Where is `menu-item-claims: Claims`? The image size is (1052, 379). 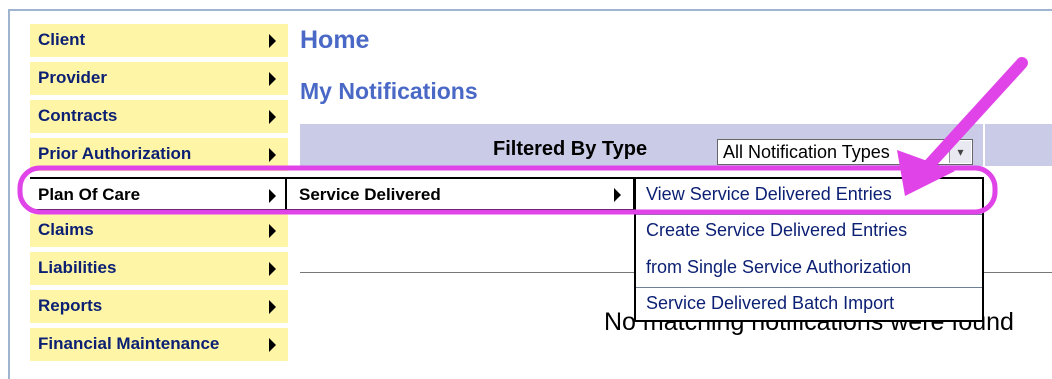
menu-item-claims: Claims is located at coordinates (159, 231).